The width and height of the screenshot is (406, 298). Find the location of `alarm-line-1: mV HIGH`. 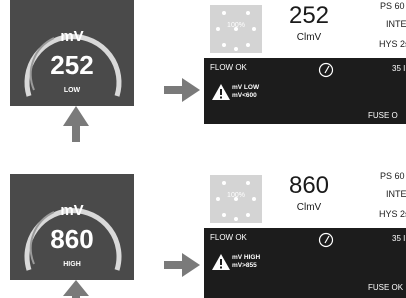

alarm-line-1: mV HIGH is located at coordinates (246, 257).